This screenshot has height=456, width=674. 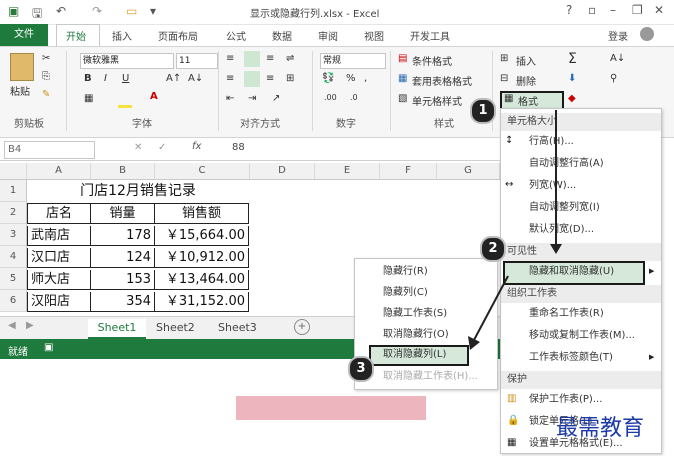 I want to click on watermark-text: 最需教育, so click(x=600, y=428).